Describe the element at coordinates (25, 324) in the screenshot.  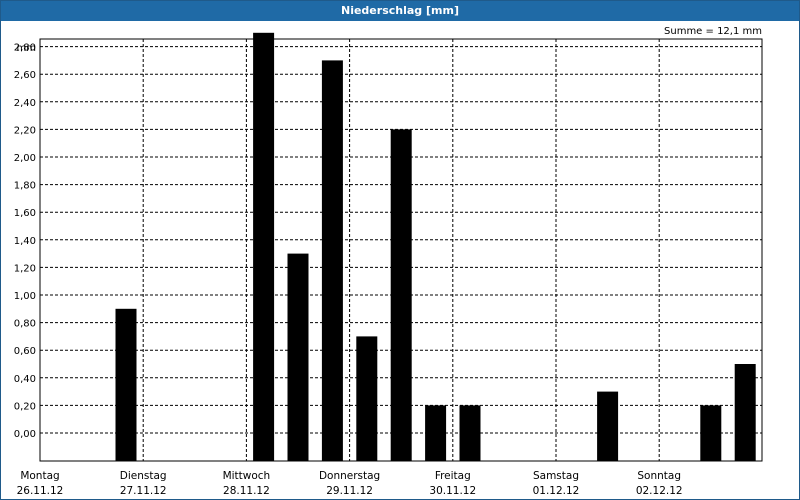
I see `y-tick-label: 0,80` at that location.